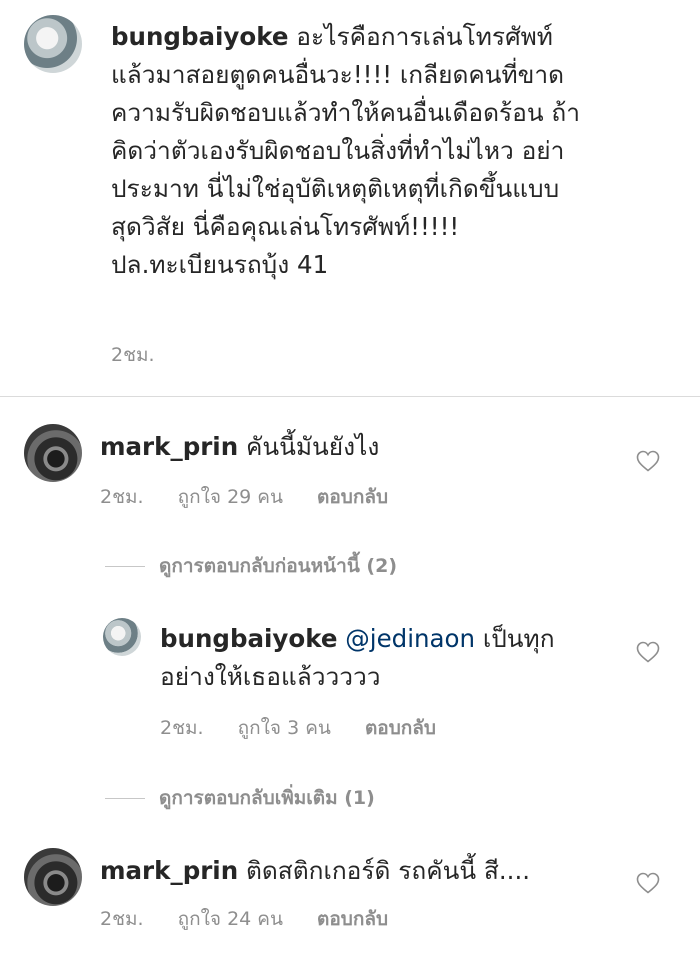  Describe the element at coordinates (350, 396) in the screenshot. I see `divider` at that location.